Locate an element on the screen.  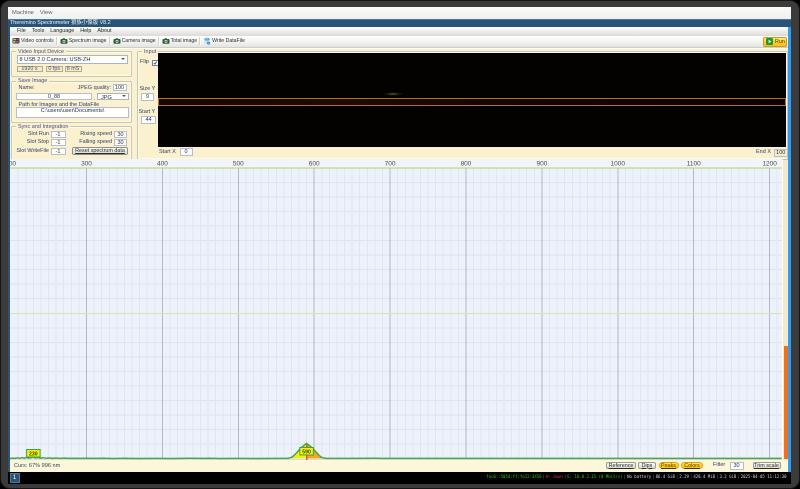
slot-run-label: Slot Run is located at coordinates (38, 133).